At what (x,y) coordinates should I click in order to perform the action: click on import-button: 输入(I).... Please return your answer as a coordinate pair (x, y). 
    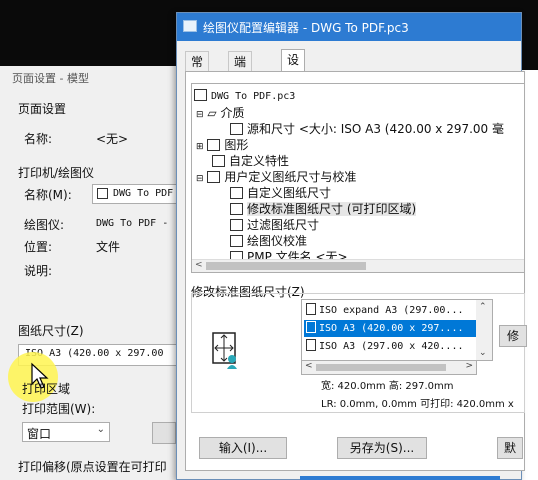
    Looking at the image, I should click on (243, 448).